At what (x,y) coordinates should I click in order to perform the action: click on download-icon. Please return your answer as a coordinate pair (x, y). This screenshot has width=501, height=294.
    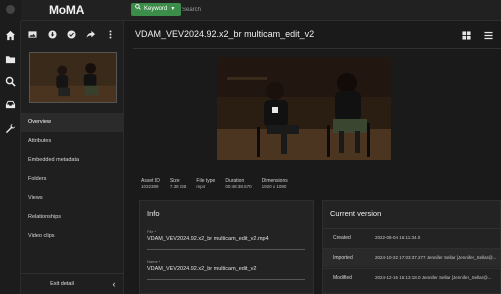
    Looking at the image, I should click on (52, 34).